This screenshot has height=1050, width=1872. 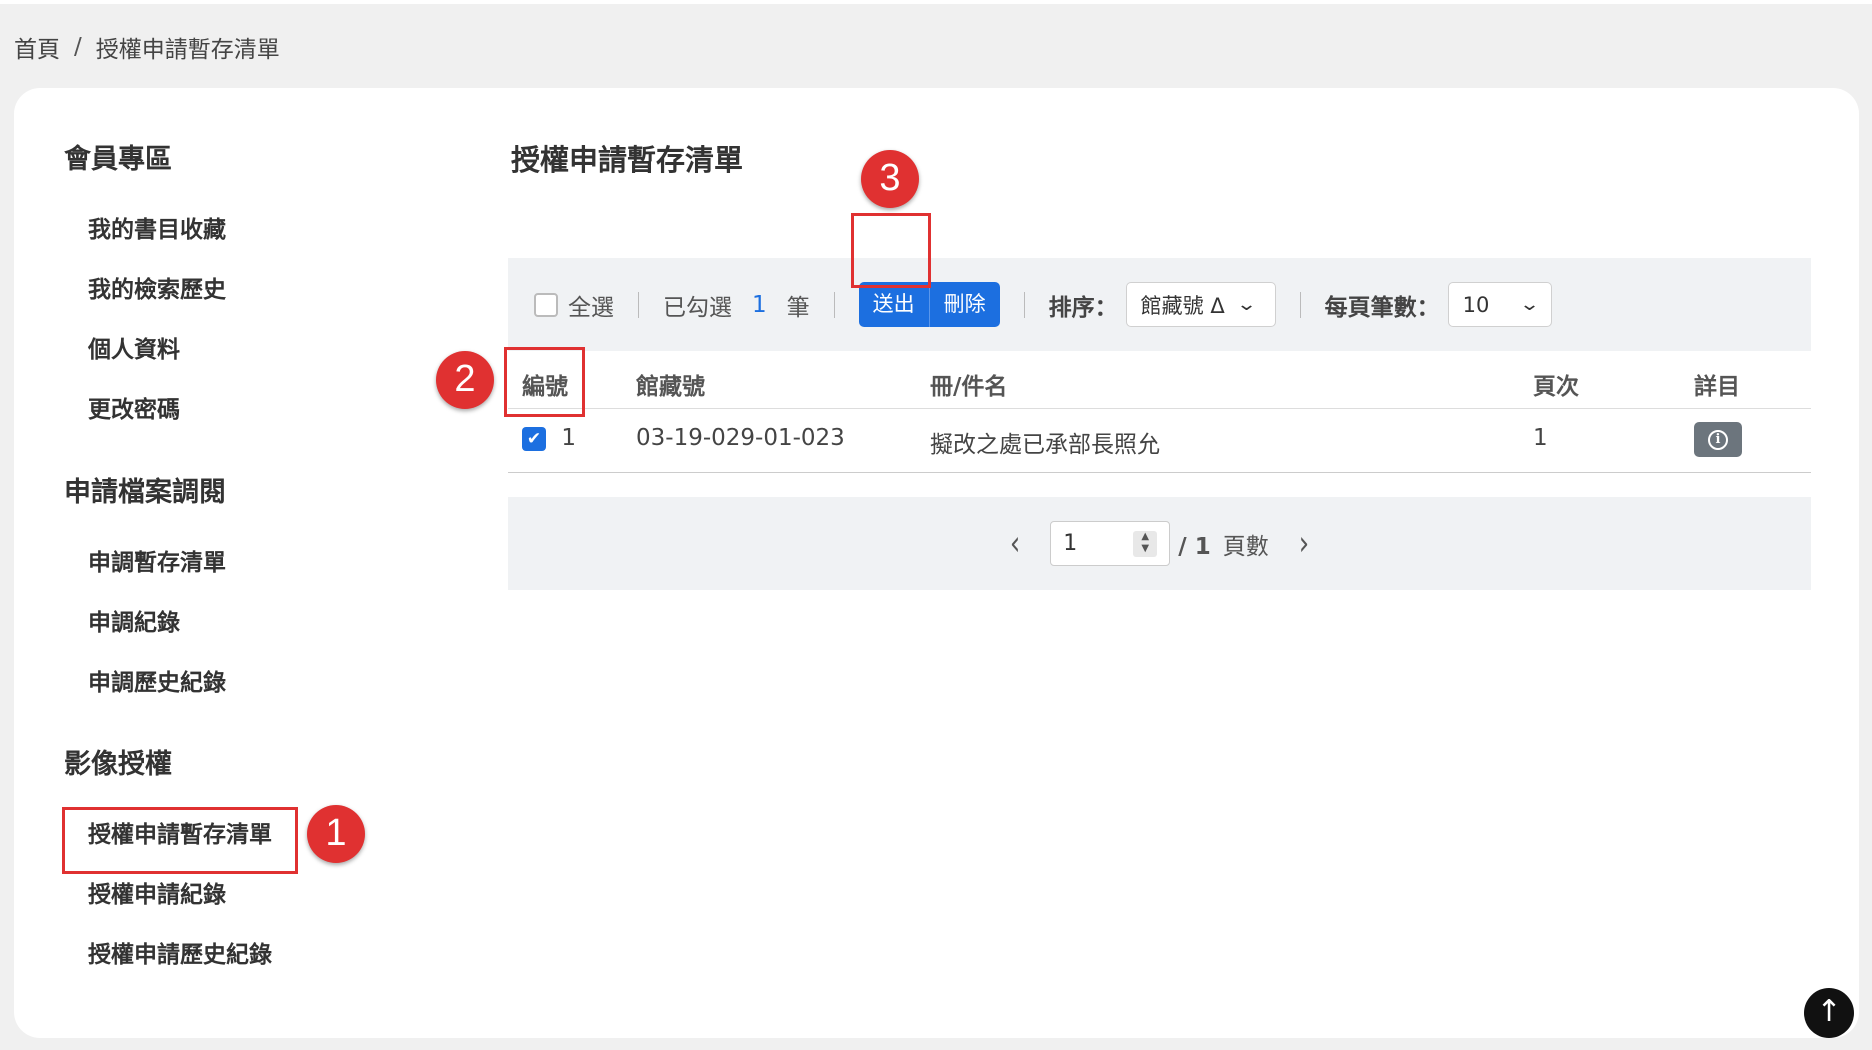 I want to click on page-total-label: 頁數, so click(x=1245, y=546).